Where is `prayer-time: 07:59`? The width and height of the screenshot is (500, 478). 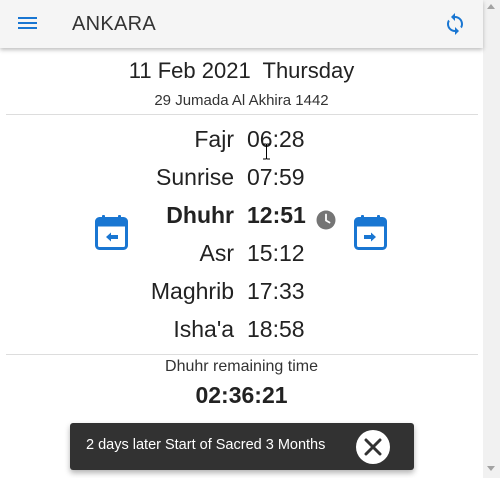 prayer-time: 07:59 is located at coordinates (276, 177).